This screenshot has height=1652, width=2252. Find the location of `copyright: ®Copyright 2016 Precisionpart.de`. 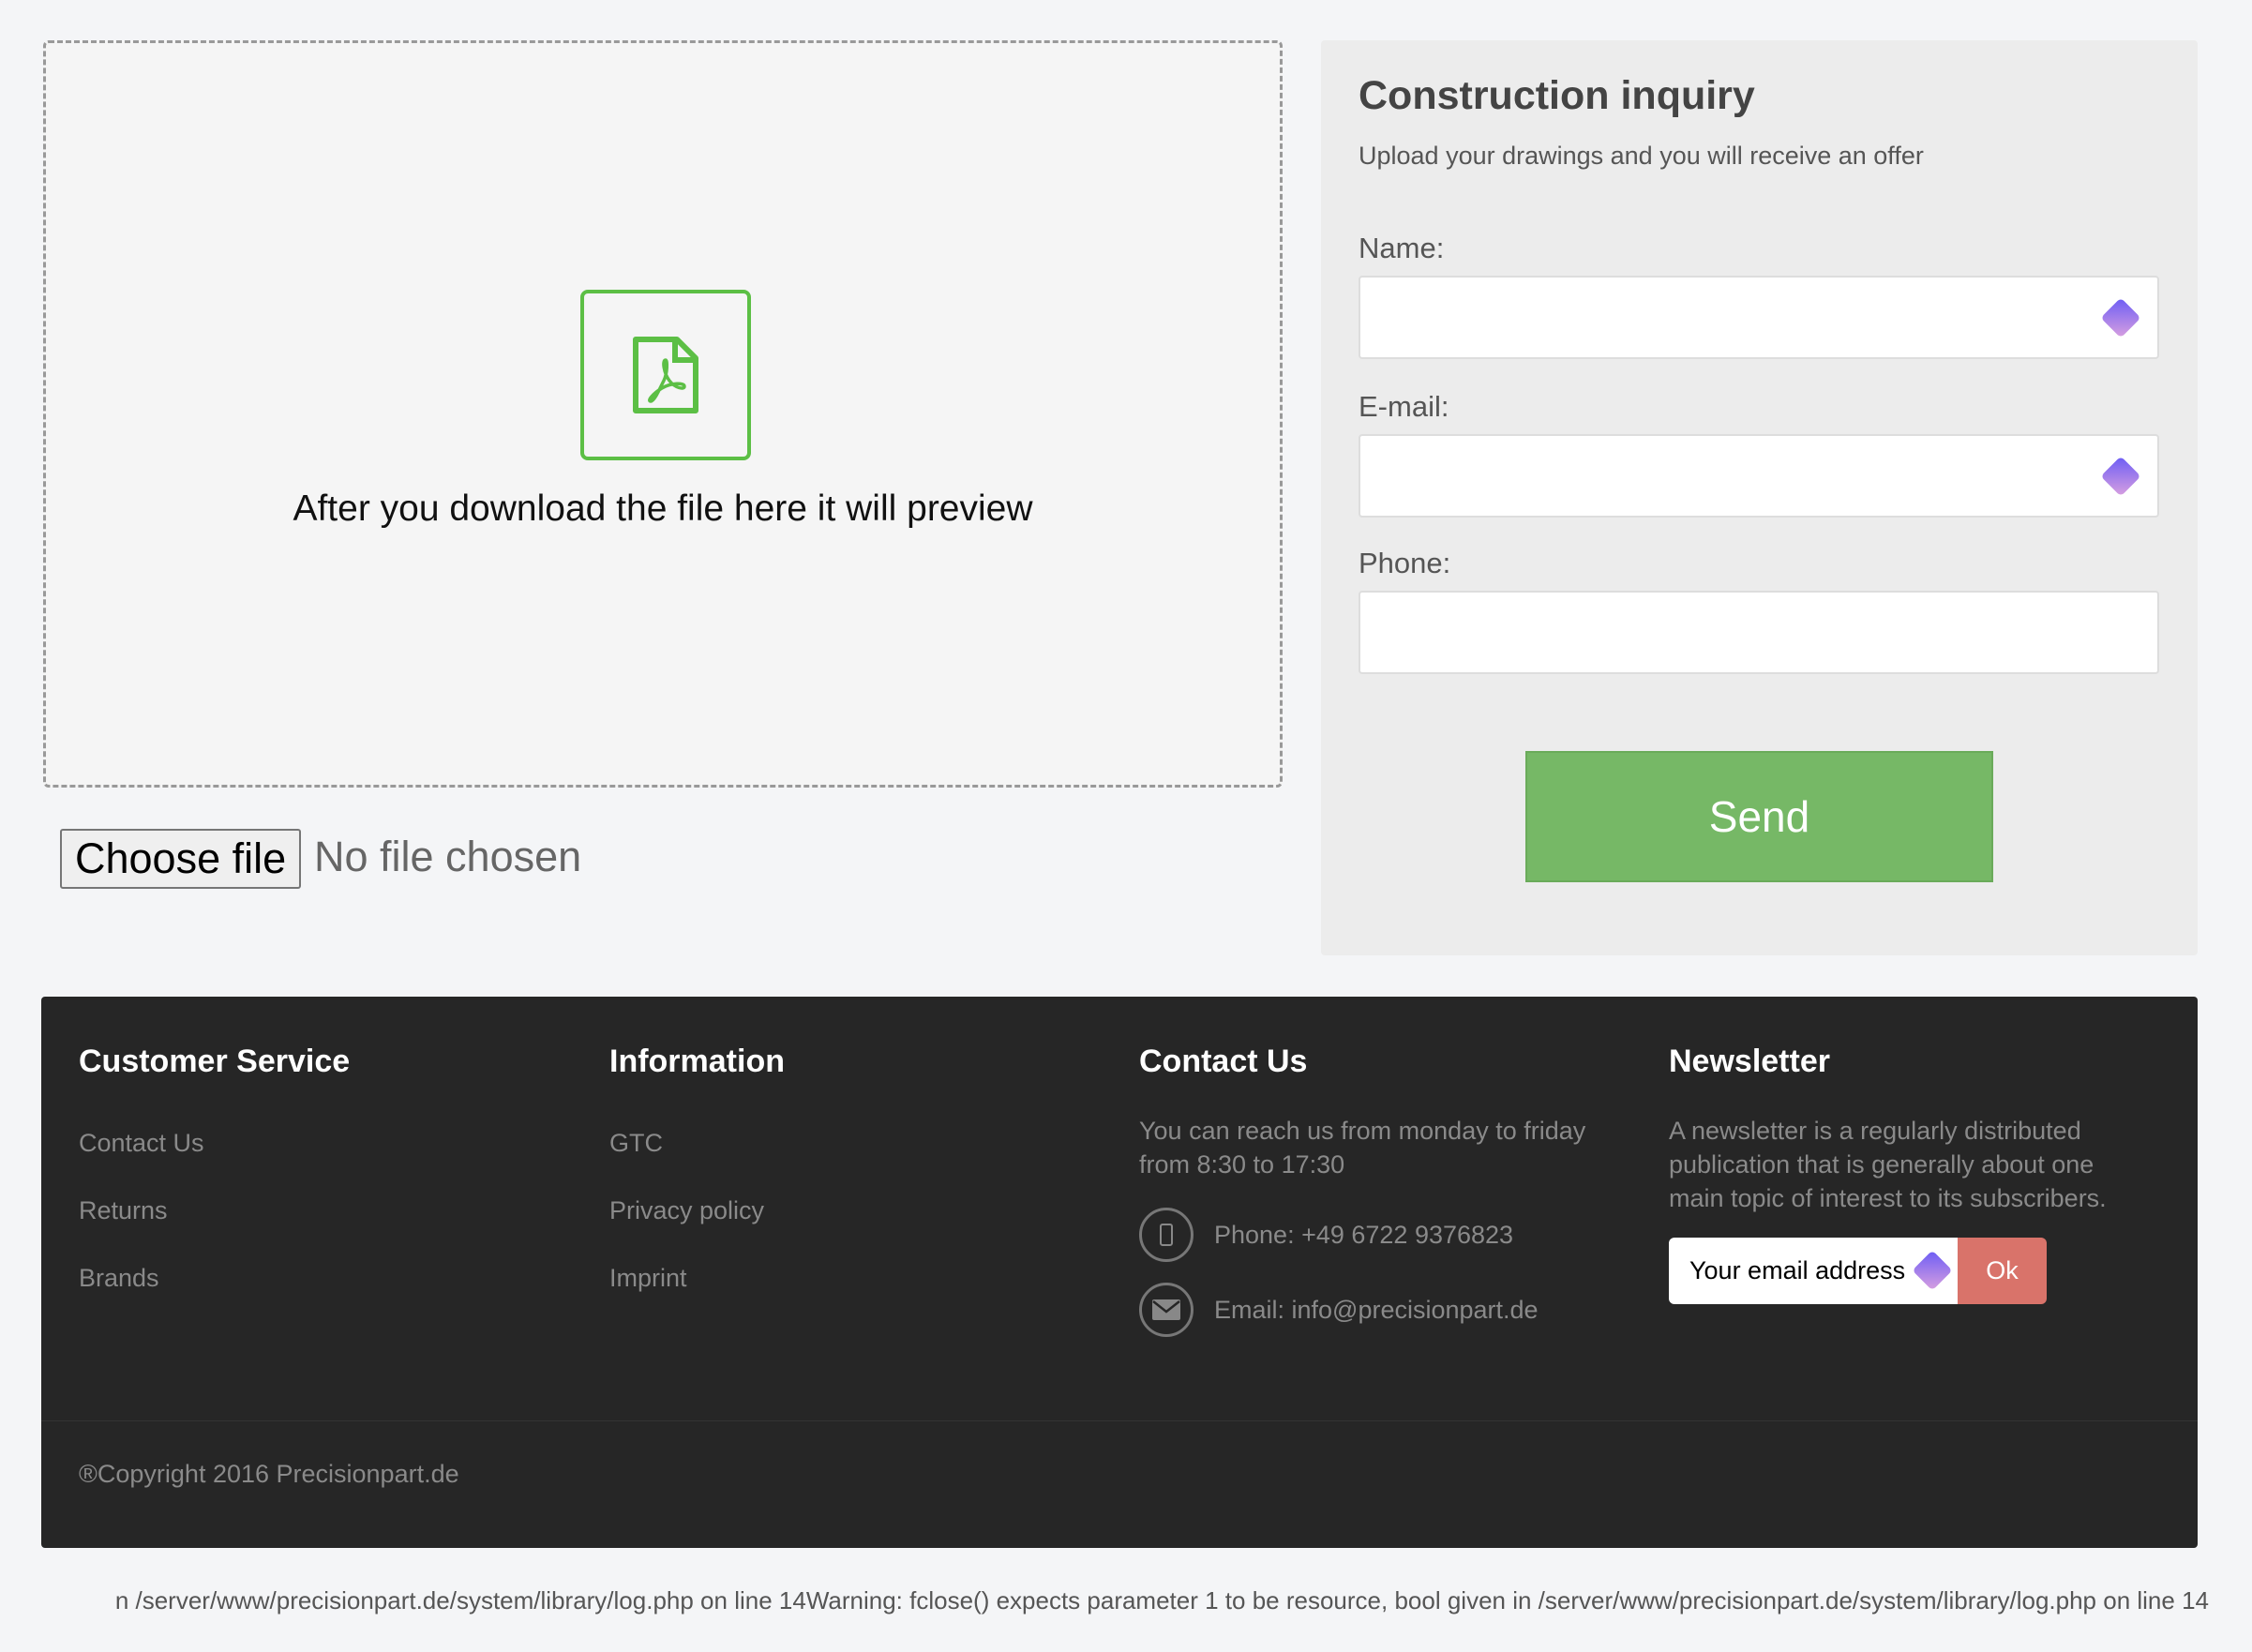

copyright: ®Copyright 2016 Precisionpart.de is located at coordinates (269, 1474).